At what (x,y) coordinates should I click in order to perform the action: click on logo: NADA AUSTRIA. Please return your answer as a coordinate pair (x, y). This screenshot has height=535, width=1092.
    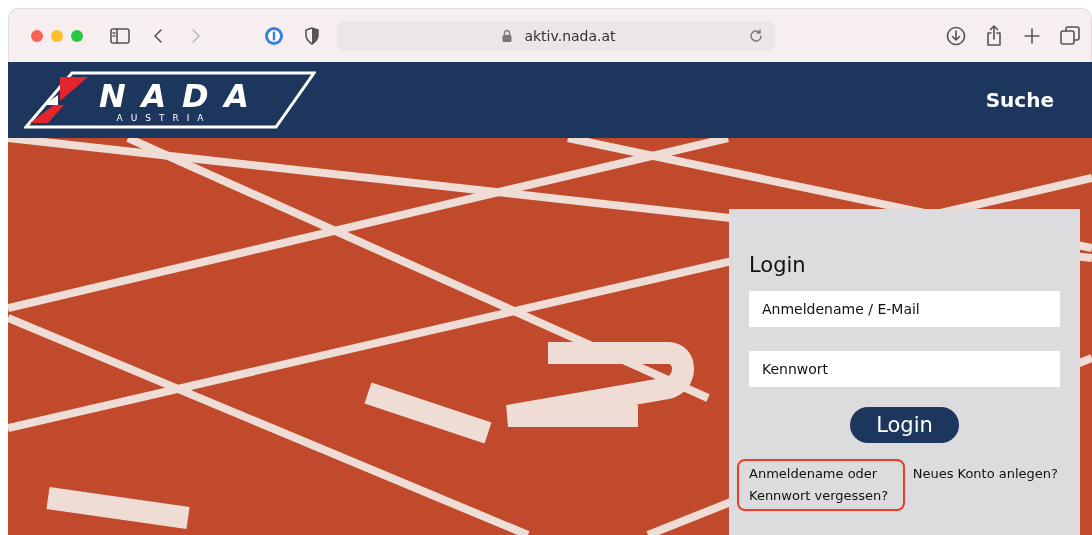
    Looking at the image, I should click on (170, 100).